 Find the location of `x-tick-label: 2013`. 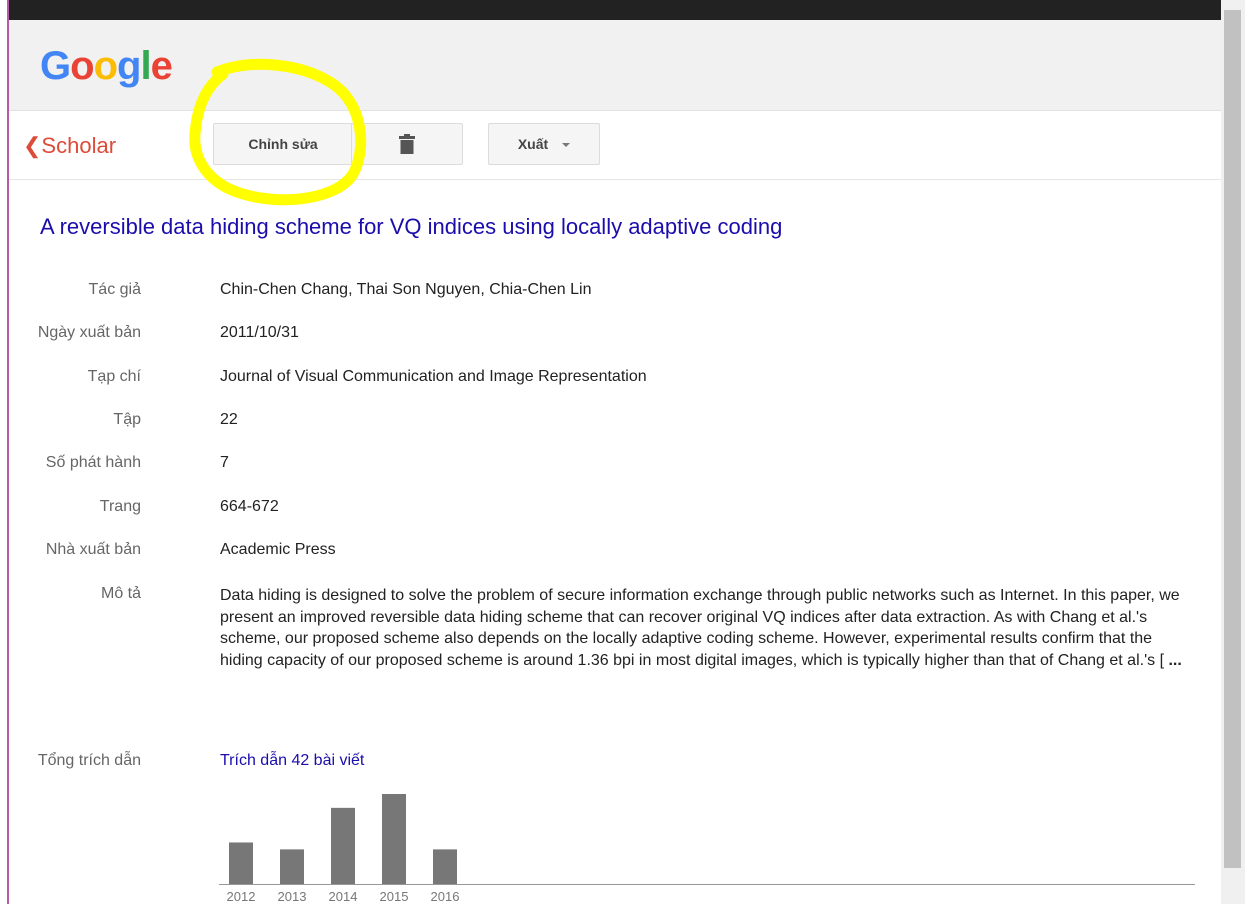

x-tick-label: 2013 is located at coordinates (292, 896).